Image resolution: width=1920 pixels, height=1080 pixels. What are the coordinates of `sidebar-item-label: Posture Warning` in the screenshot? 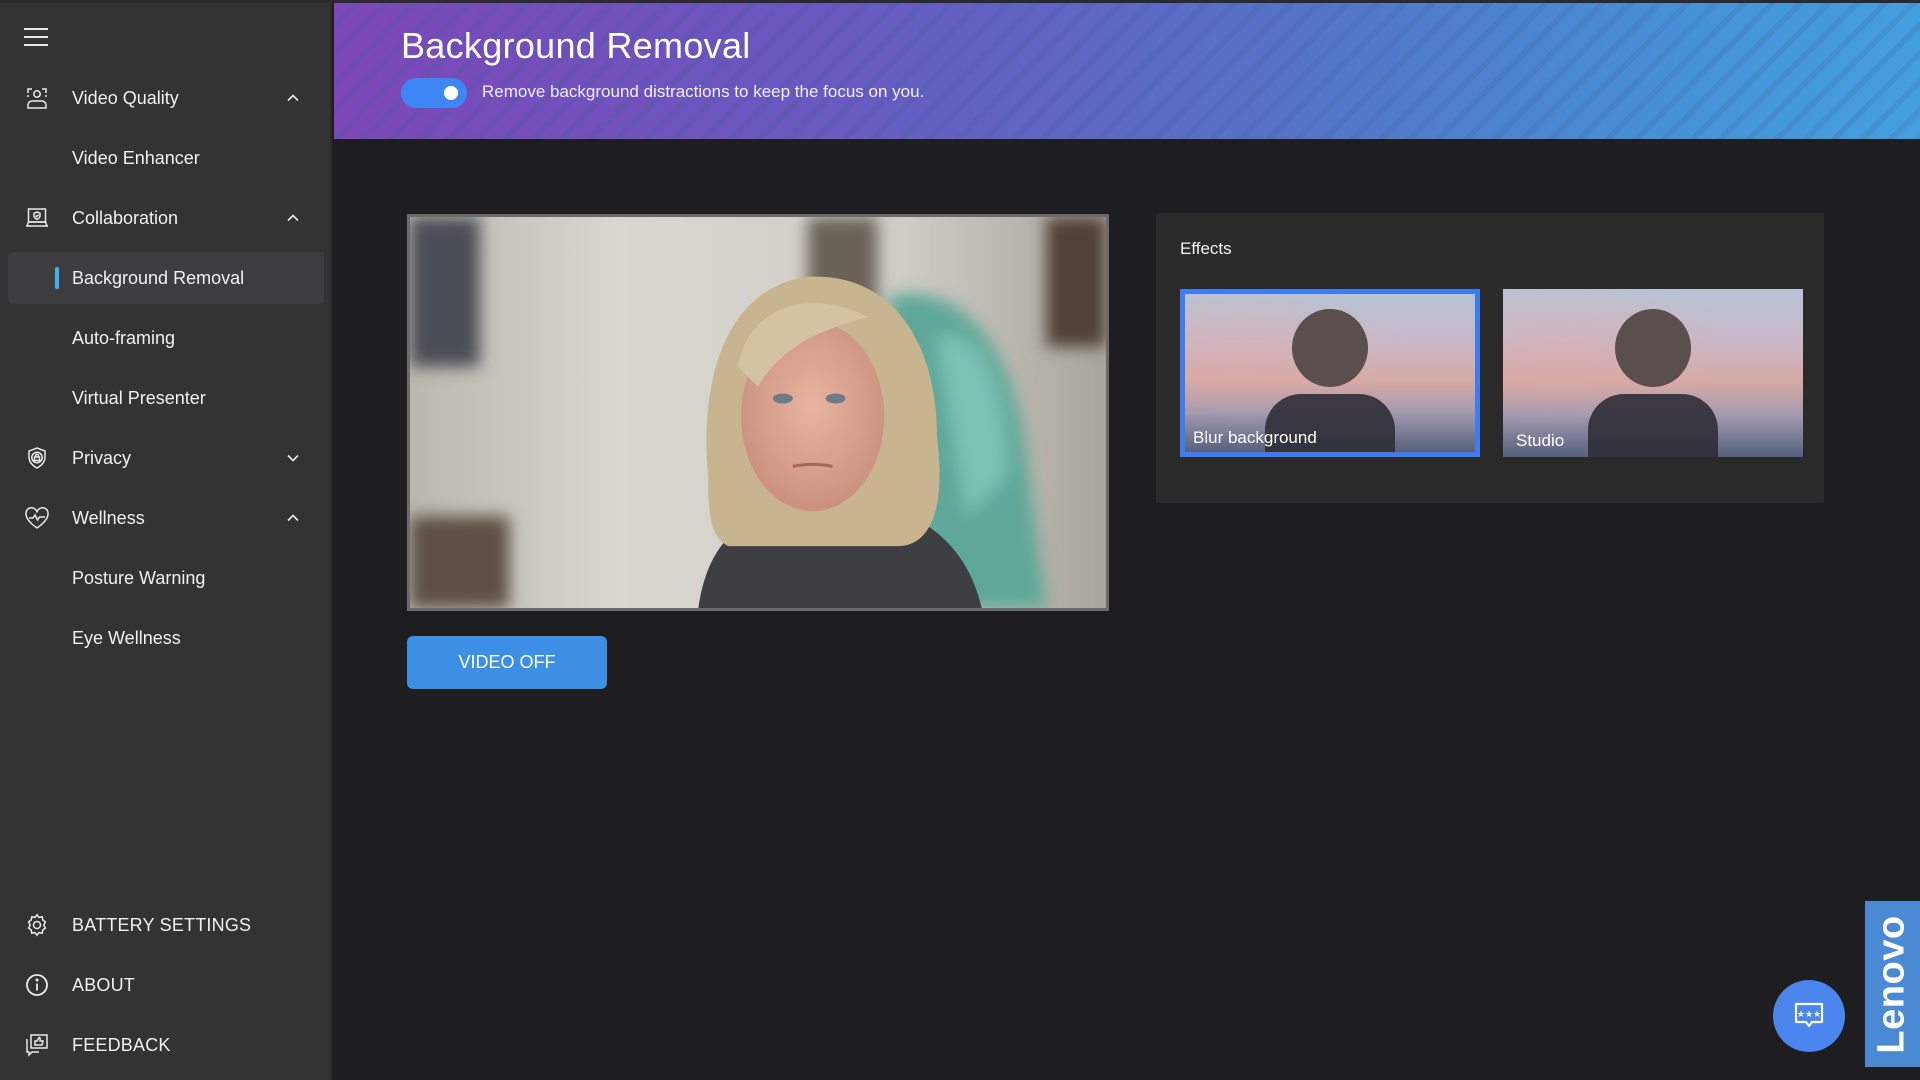 It's located at (139, 577).